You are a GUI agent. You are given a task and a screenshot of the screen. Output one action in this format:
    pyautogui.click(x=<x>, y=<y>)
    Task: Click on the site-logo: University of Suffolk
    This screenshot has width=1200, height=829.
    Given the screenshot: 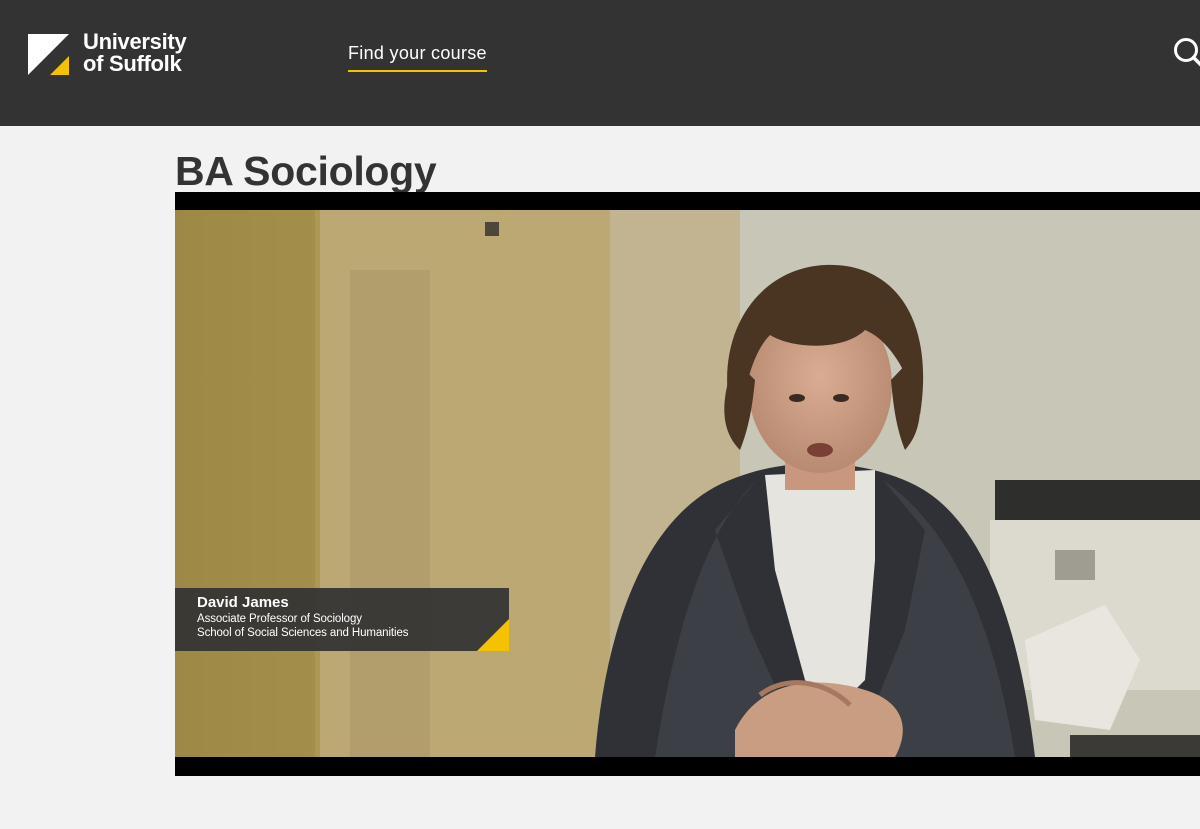 What is the action you would take?
    pyautogui.click(x=118, y=53)
    